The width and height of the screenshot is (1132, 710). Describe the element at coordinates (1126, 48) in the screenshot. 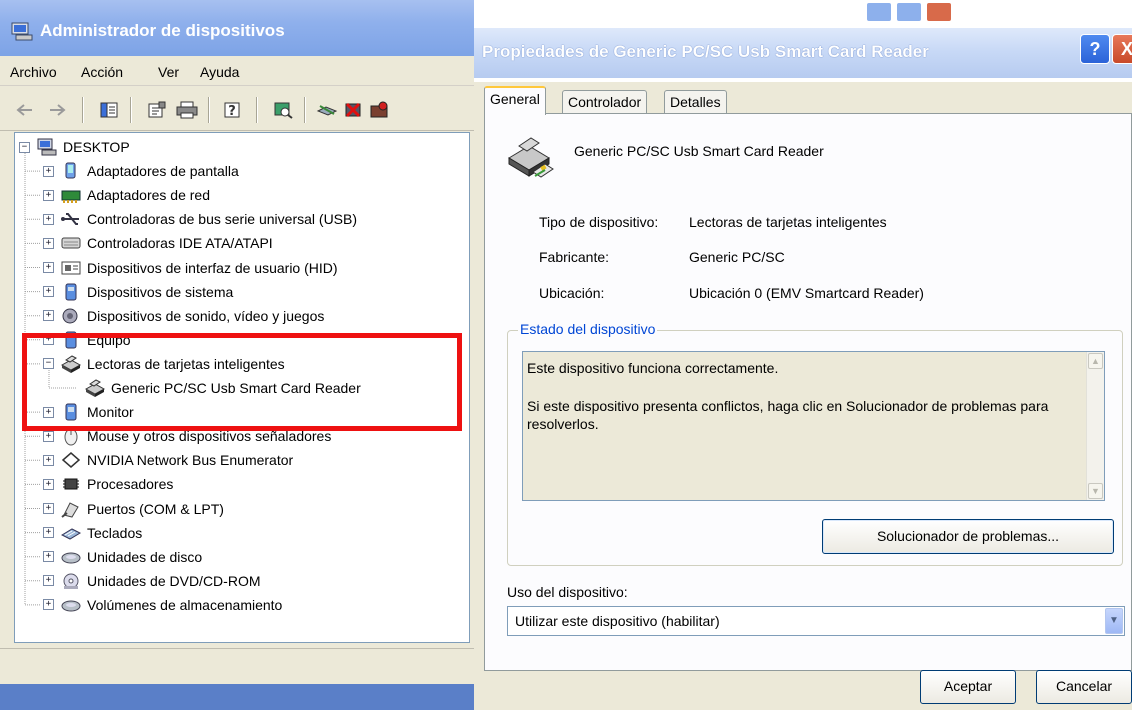

I see `close-icon: X` at that location.